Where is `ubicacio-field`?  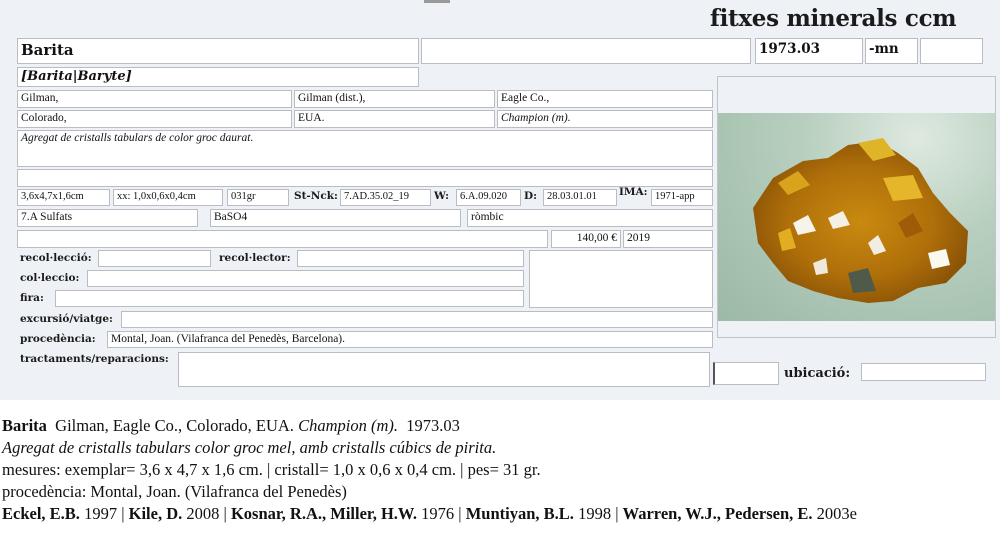
ubicacio-field is located at coordinates (923, 372).